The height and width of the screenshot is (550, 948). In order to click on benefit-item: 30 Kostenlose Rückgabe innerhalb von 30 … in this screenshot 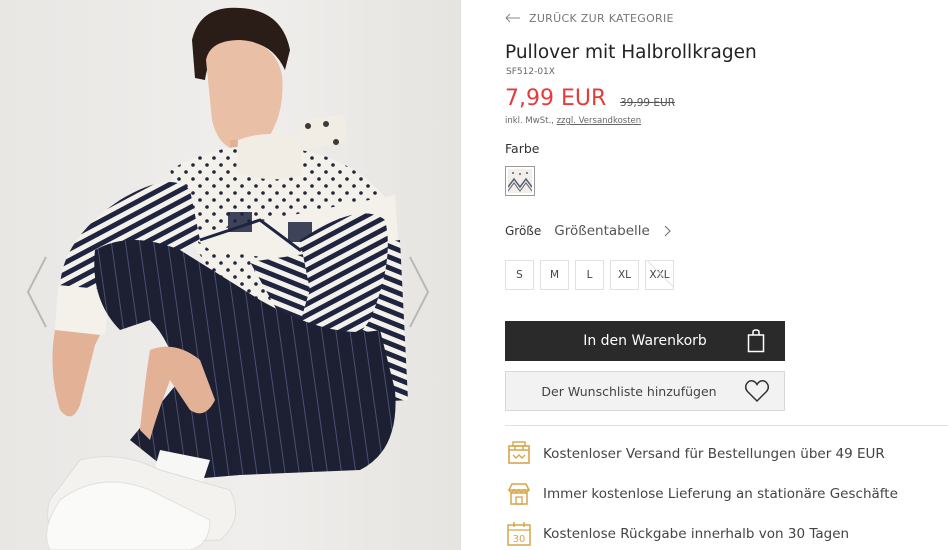, I will do `click(677, 534)`.